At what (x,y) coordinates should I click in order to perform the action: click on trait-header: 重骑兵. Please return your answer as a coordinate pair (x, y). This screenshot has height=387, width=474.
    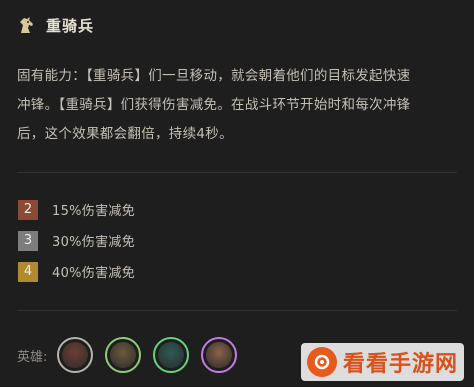
    Looking at the image, I should click on (55, 25).